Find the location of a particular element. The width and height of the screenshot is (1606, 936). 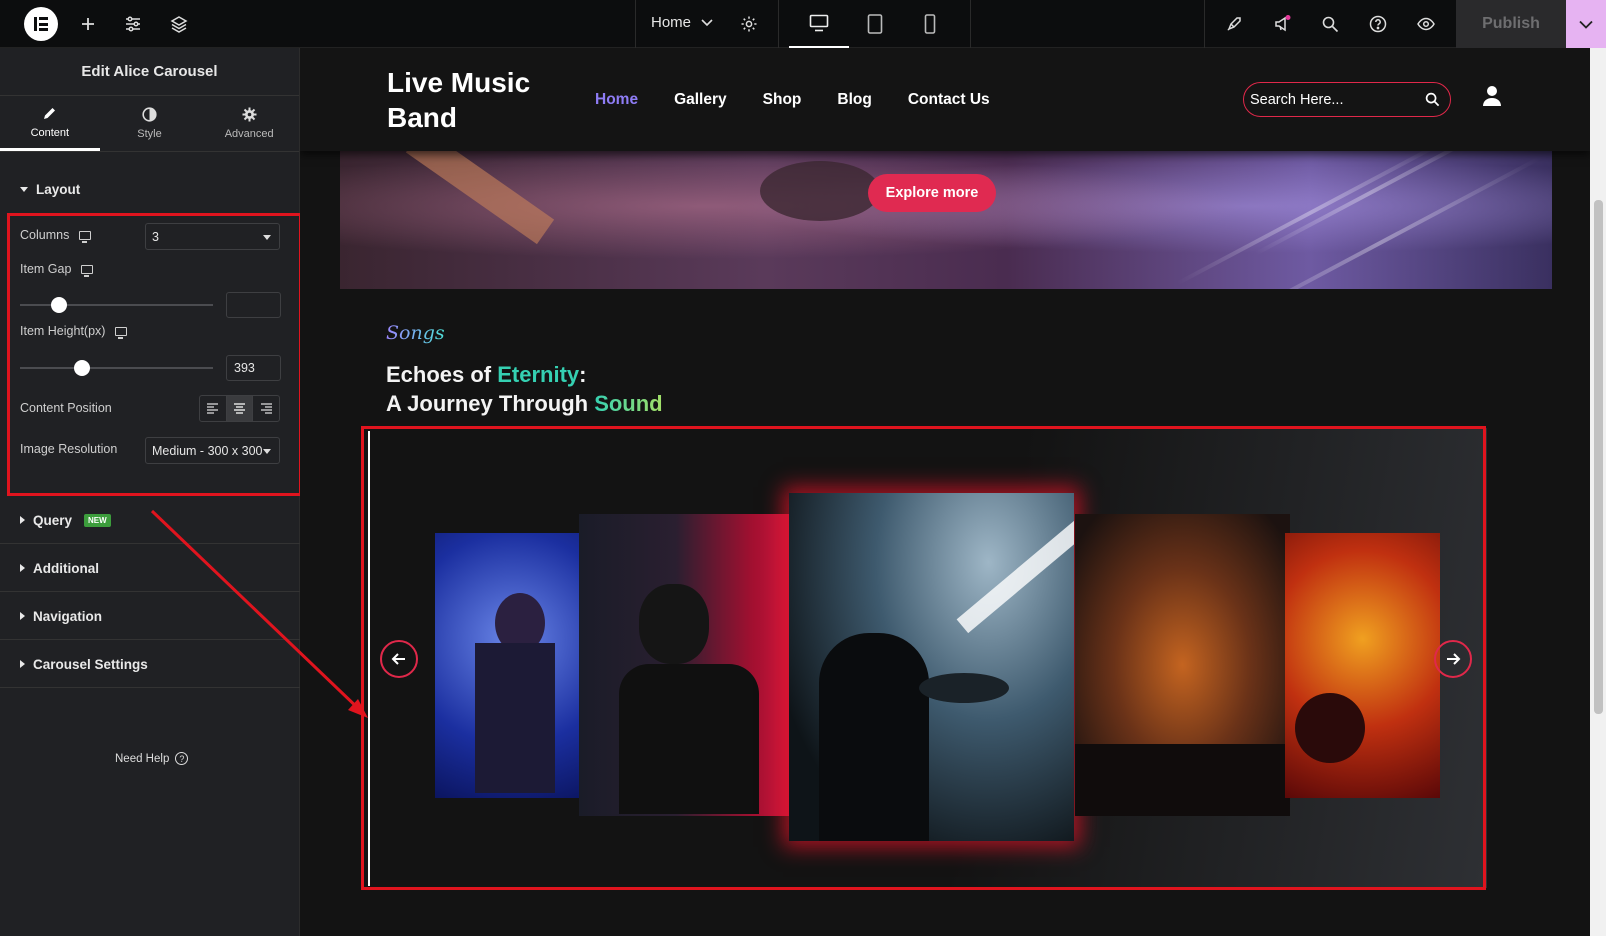

help-icon: ? is located at coordinates (182, 758).